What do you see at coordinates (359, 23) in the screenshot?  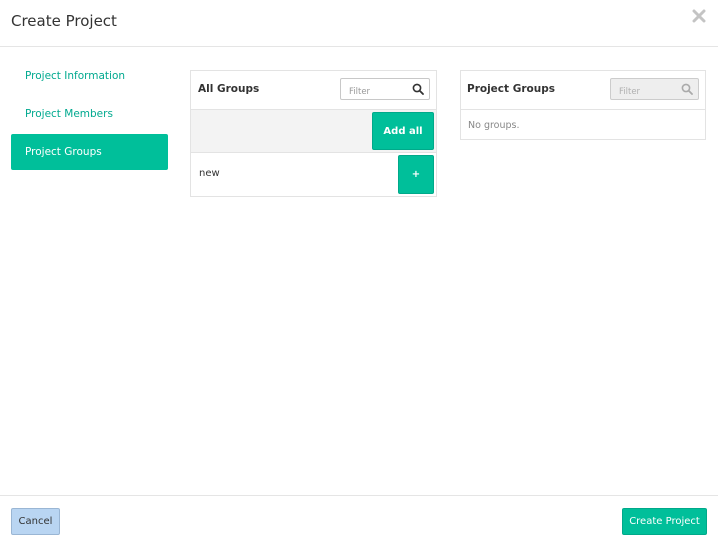 I see `dialog-header: Create Project` at bounding box center [359, 23].